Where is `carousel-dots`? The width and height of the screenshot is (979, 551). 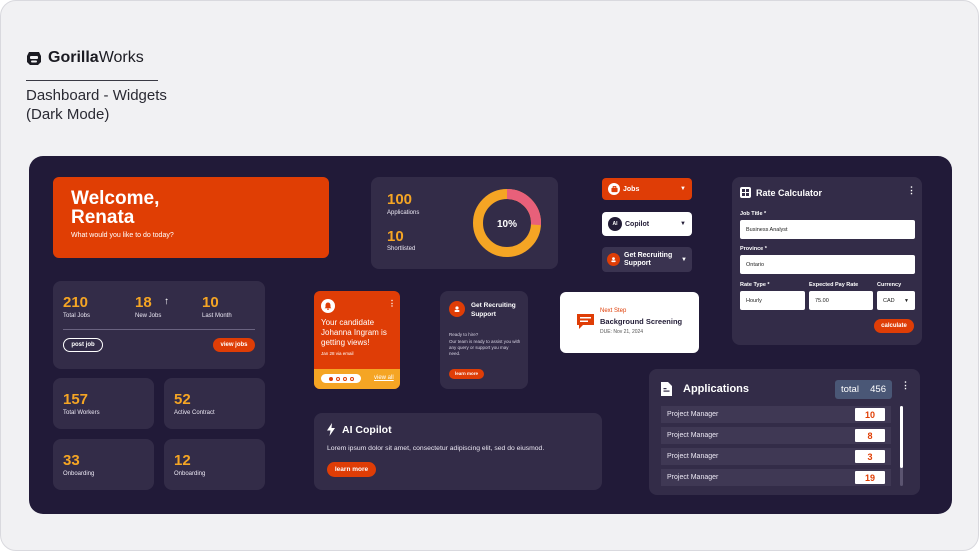
carousel-dots is located at coordinates (341, 378).